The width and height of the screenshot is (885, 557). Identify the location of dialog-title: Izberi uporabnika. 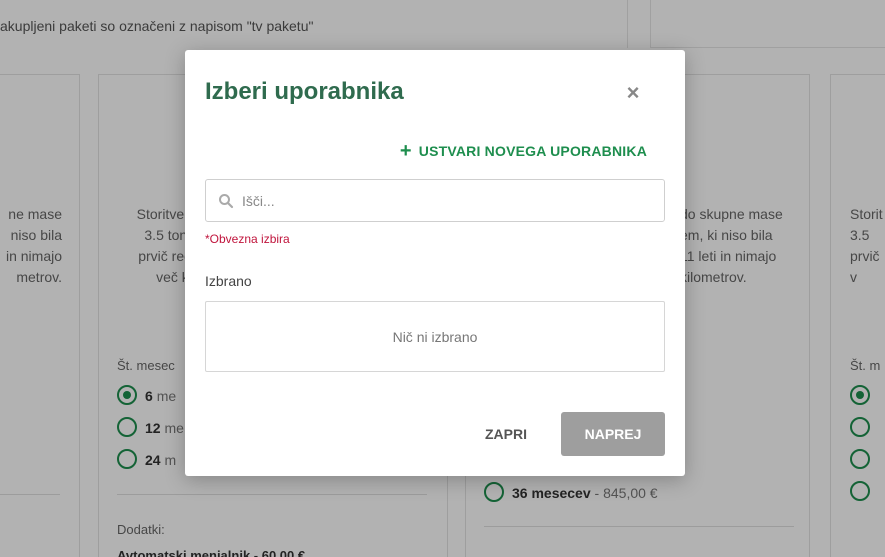
(304, 91).